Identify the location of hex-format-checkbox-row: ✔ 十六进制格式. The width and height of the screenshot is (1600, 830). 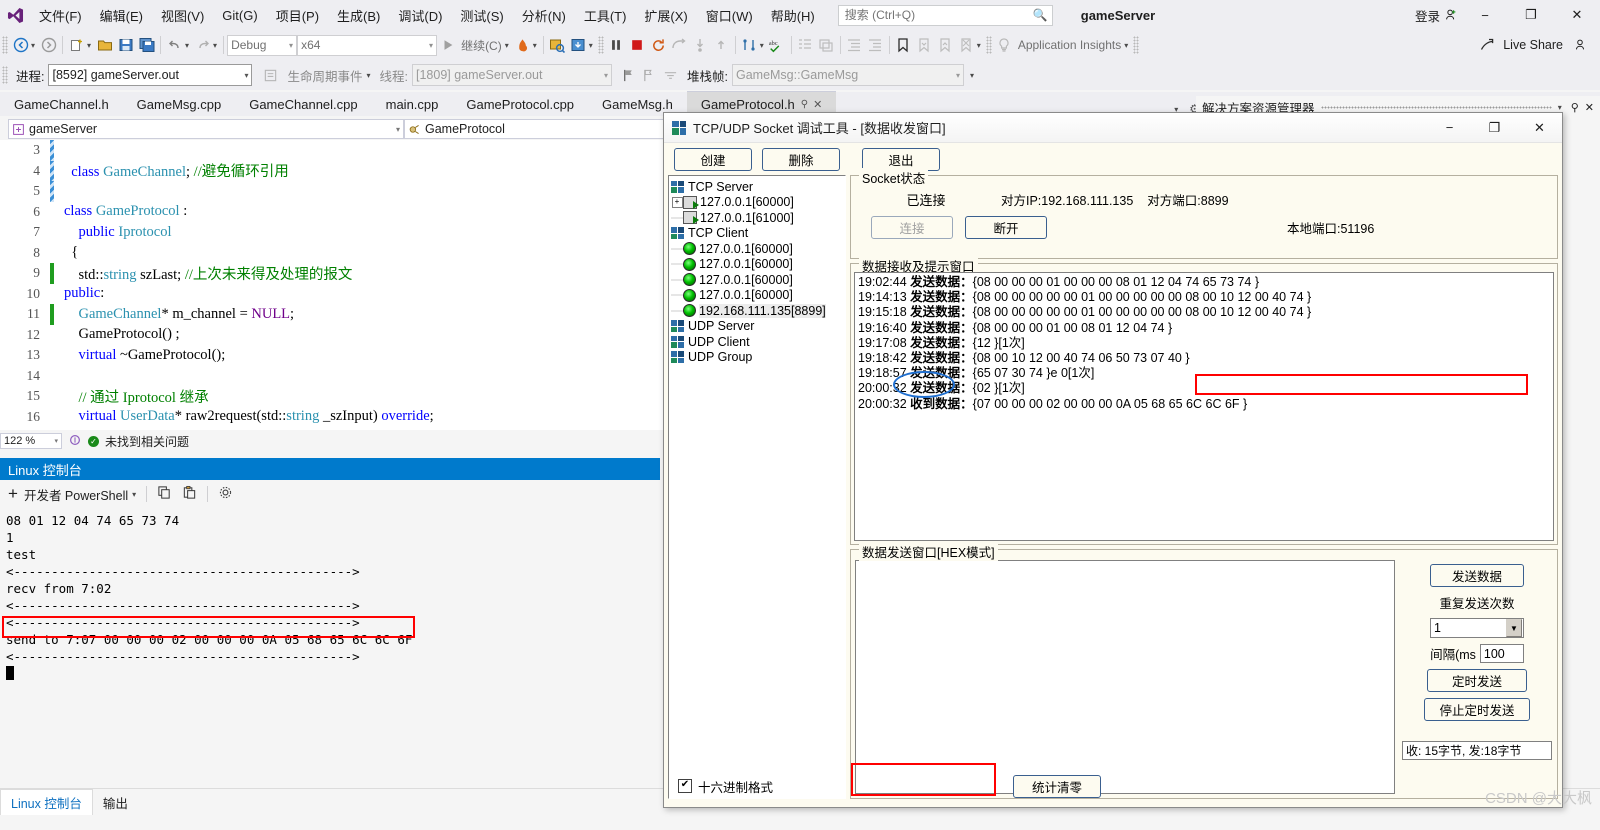
(720, 786).